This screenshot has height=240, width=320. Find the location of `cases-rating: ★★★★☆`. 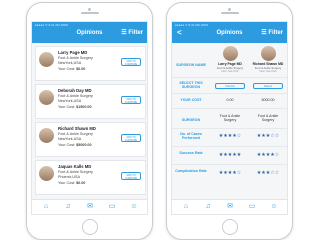

cases-rating: ★★★★☆ is located at coordinates (230, 136).